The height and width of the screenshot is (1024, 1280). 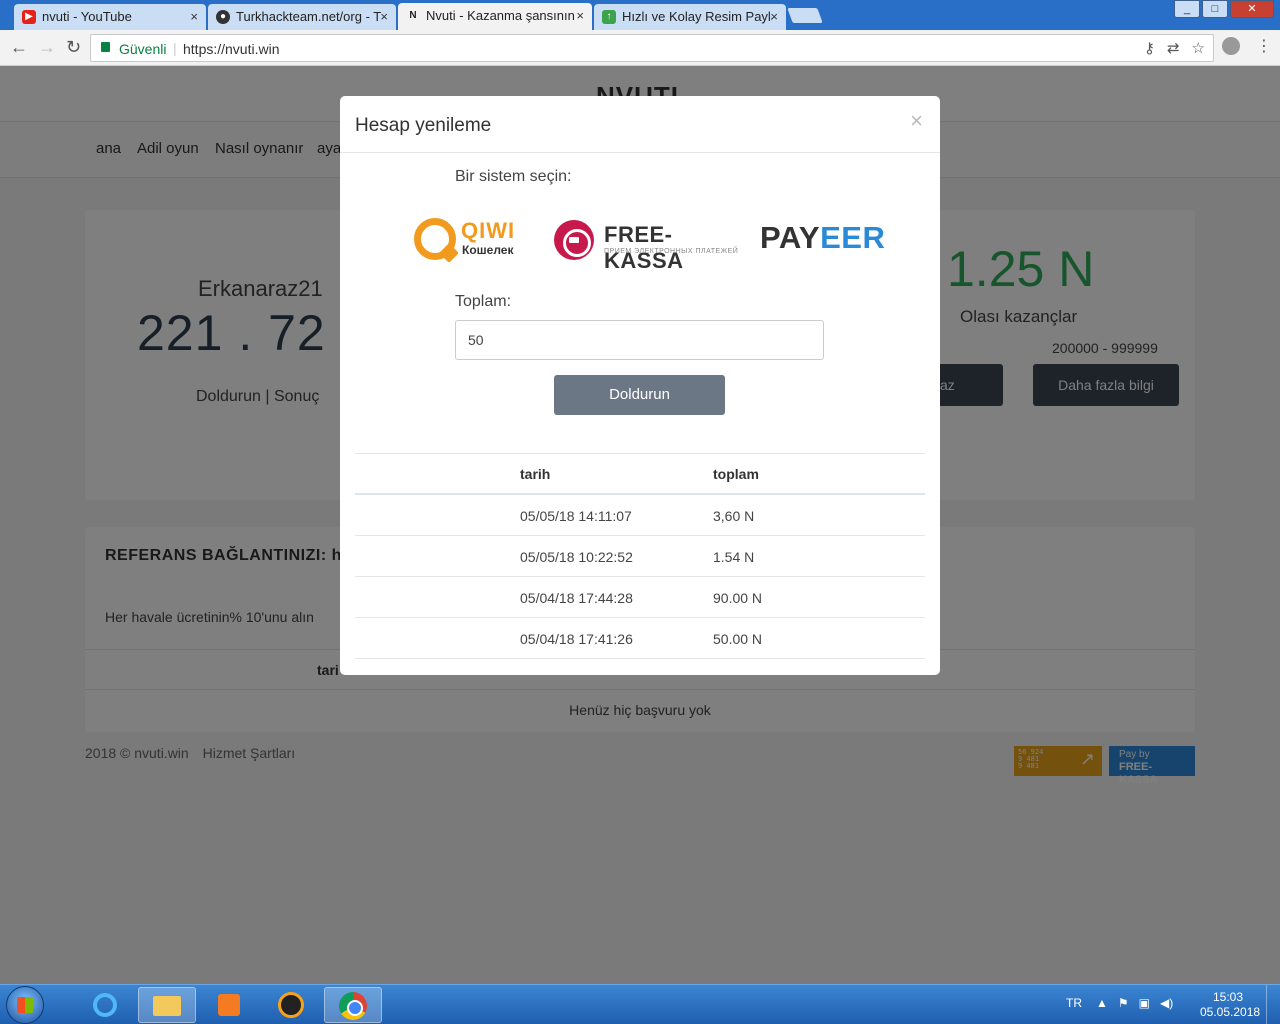 What do you see at coordinates (1144, 1003) in the screenshot?
I see `network-icon: ▣` at bounding box center [1144, 1003].